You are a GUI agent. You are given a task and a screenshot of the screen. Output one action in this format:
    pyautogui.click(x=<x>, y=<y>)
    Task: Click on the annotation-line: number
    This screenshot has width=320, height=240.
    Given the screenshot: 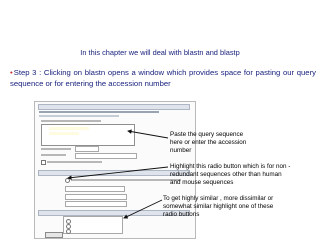 What is the action you would take?
    pyautogui.click(x=181, y=150)
    